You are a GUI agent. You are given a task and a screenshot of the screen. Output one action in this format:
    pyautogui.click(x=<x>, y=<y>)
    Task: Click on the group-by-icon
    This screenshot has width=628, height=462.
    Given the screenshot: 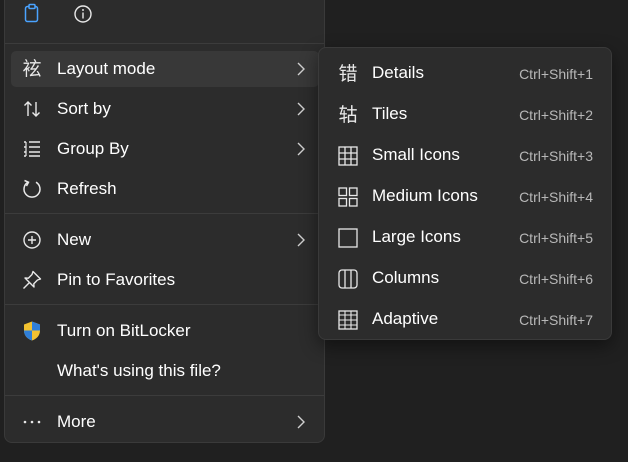 What is the action you would take?
    pyautogui.click(x=32, y=149)
    